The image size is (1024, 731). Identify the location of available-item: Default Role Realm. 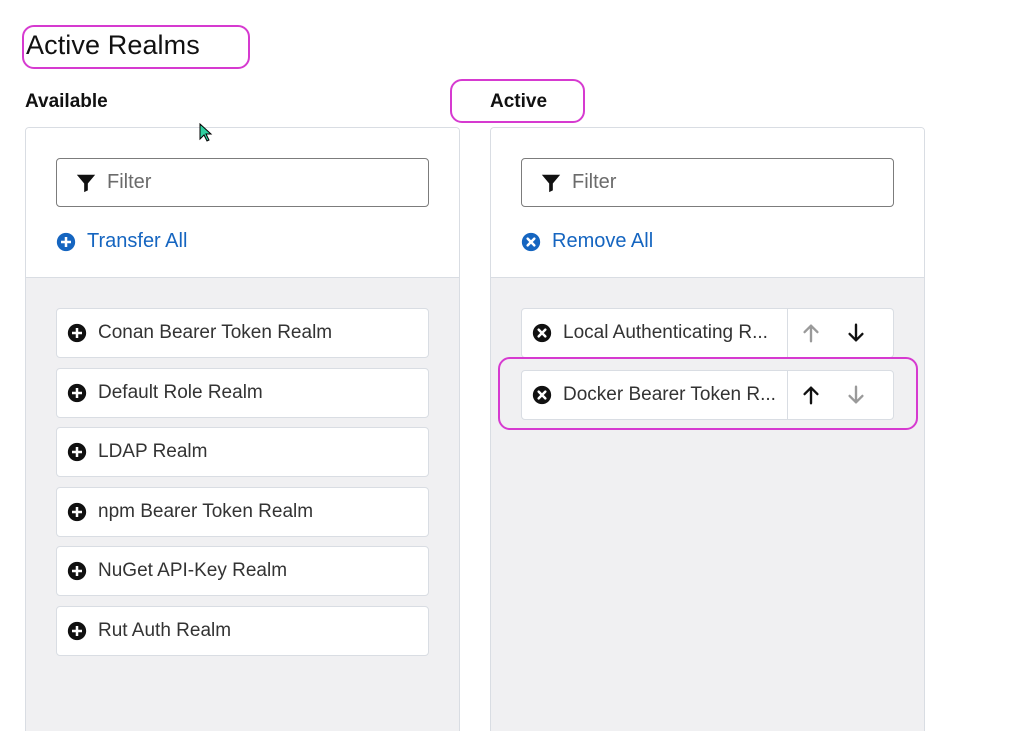
(242, 393).